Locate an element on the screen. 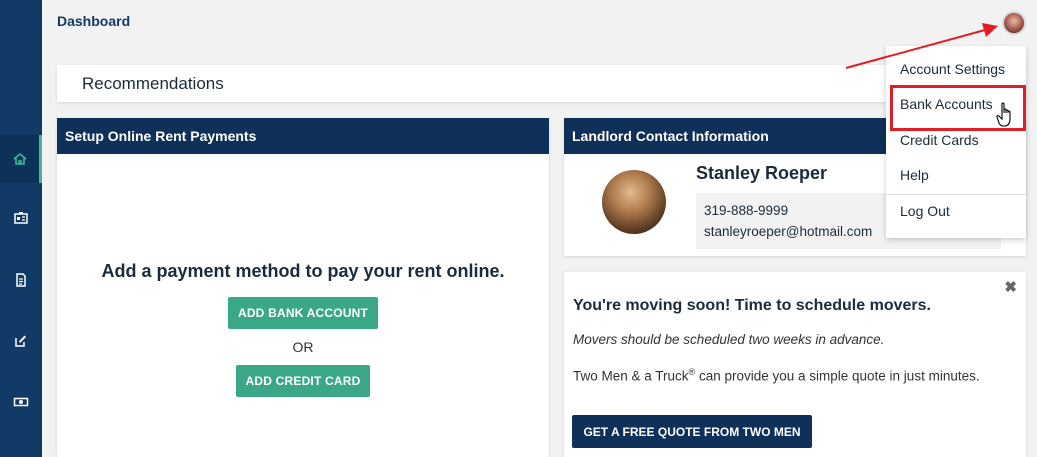 This screenshot has height=457, width=1037. home-icon is located at coordinates (19, 158).